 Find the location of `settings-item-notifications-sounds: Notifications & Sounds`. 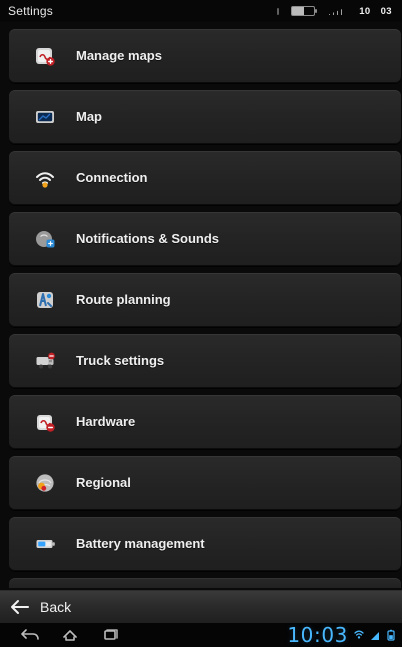

settings-item-notifications-sounds: Notifications & Sounds is located at coordinates (205, 239).